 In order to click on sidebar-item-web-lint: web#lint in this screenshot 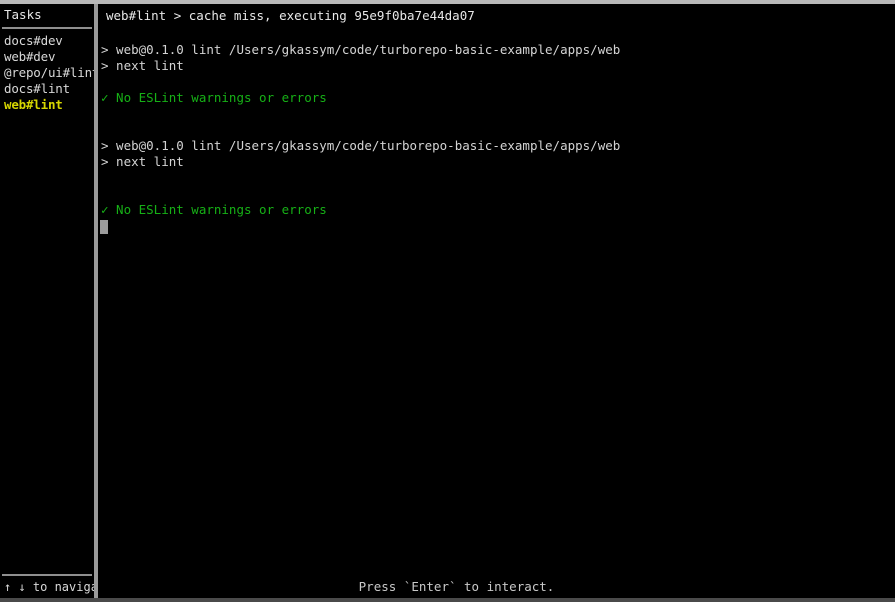, I will do `click(49, 105)`.